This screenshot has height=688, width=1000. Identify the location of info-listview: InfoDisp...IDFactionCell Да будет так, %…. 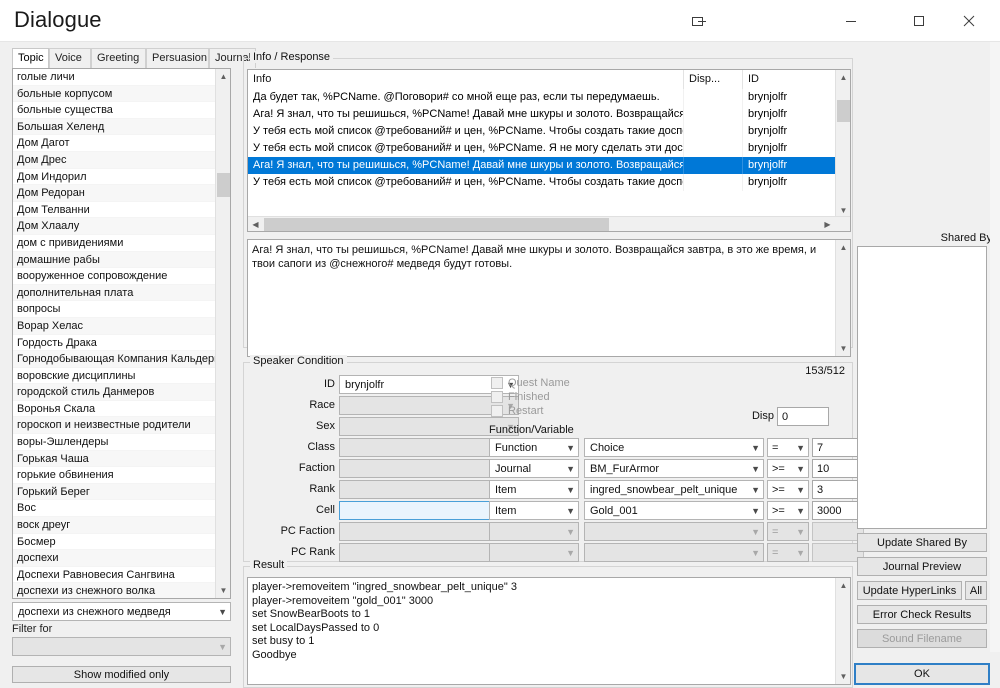
(549, 150).